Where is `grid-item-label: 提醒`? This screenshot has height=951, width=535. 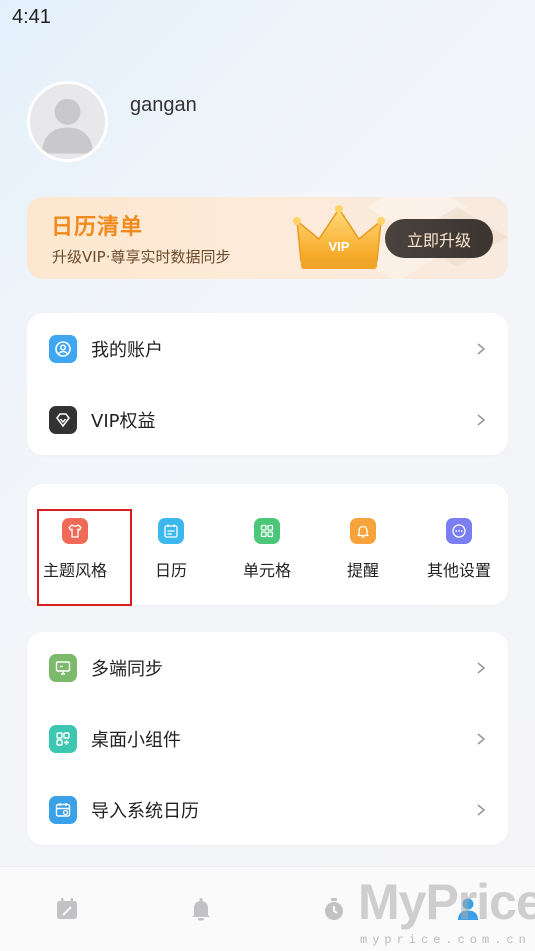
grid-item-label: 提醒 is located at coordinates (362, 570).